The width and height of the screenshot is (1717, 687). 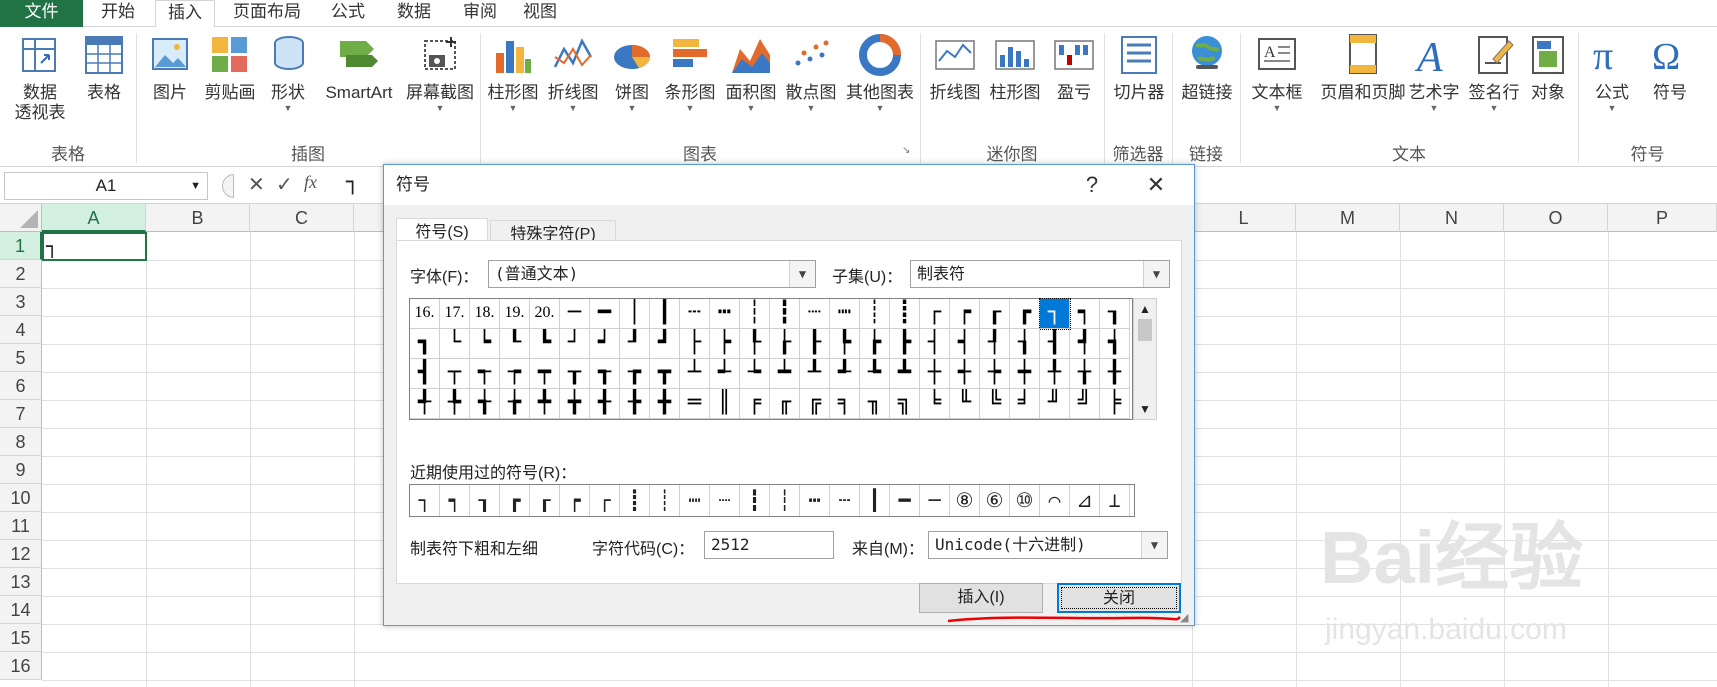 I want to click on symbol-cell: ┪, so click(x=1115, y=344).